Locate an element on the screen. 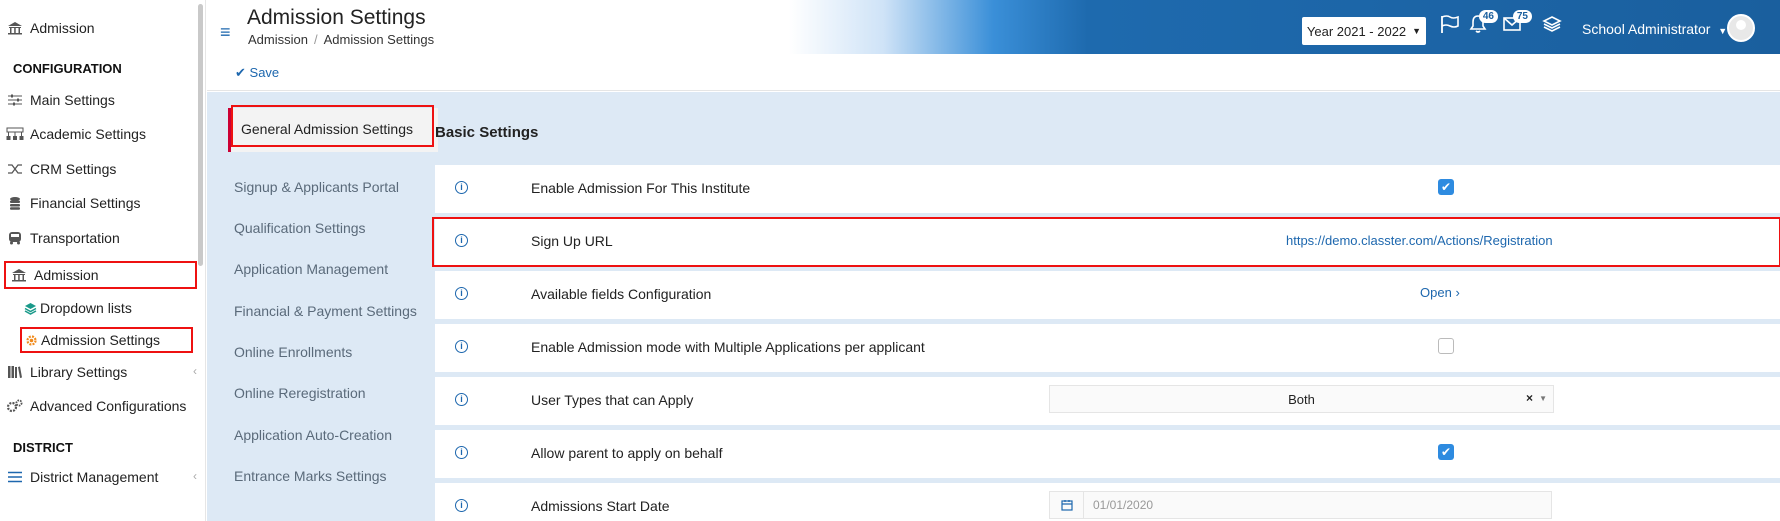 Image resolution: width=1780 pixels, height=521 pixels. stack-icon is located at coordinates (1552, 27).